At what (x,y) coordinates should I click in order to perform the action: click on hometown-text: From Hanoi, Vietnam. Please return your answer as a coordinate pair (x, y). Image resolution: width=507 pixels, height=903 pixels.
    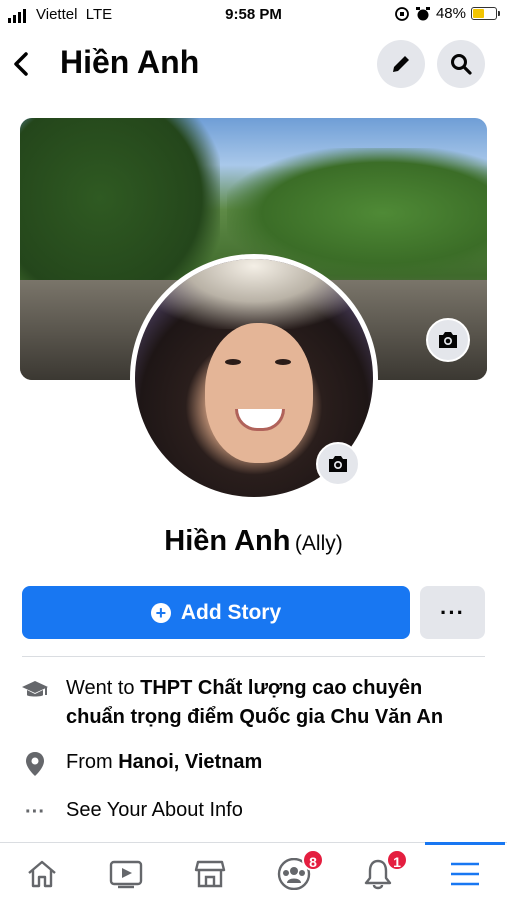
    Looking at the image, I should click on (164, 762).